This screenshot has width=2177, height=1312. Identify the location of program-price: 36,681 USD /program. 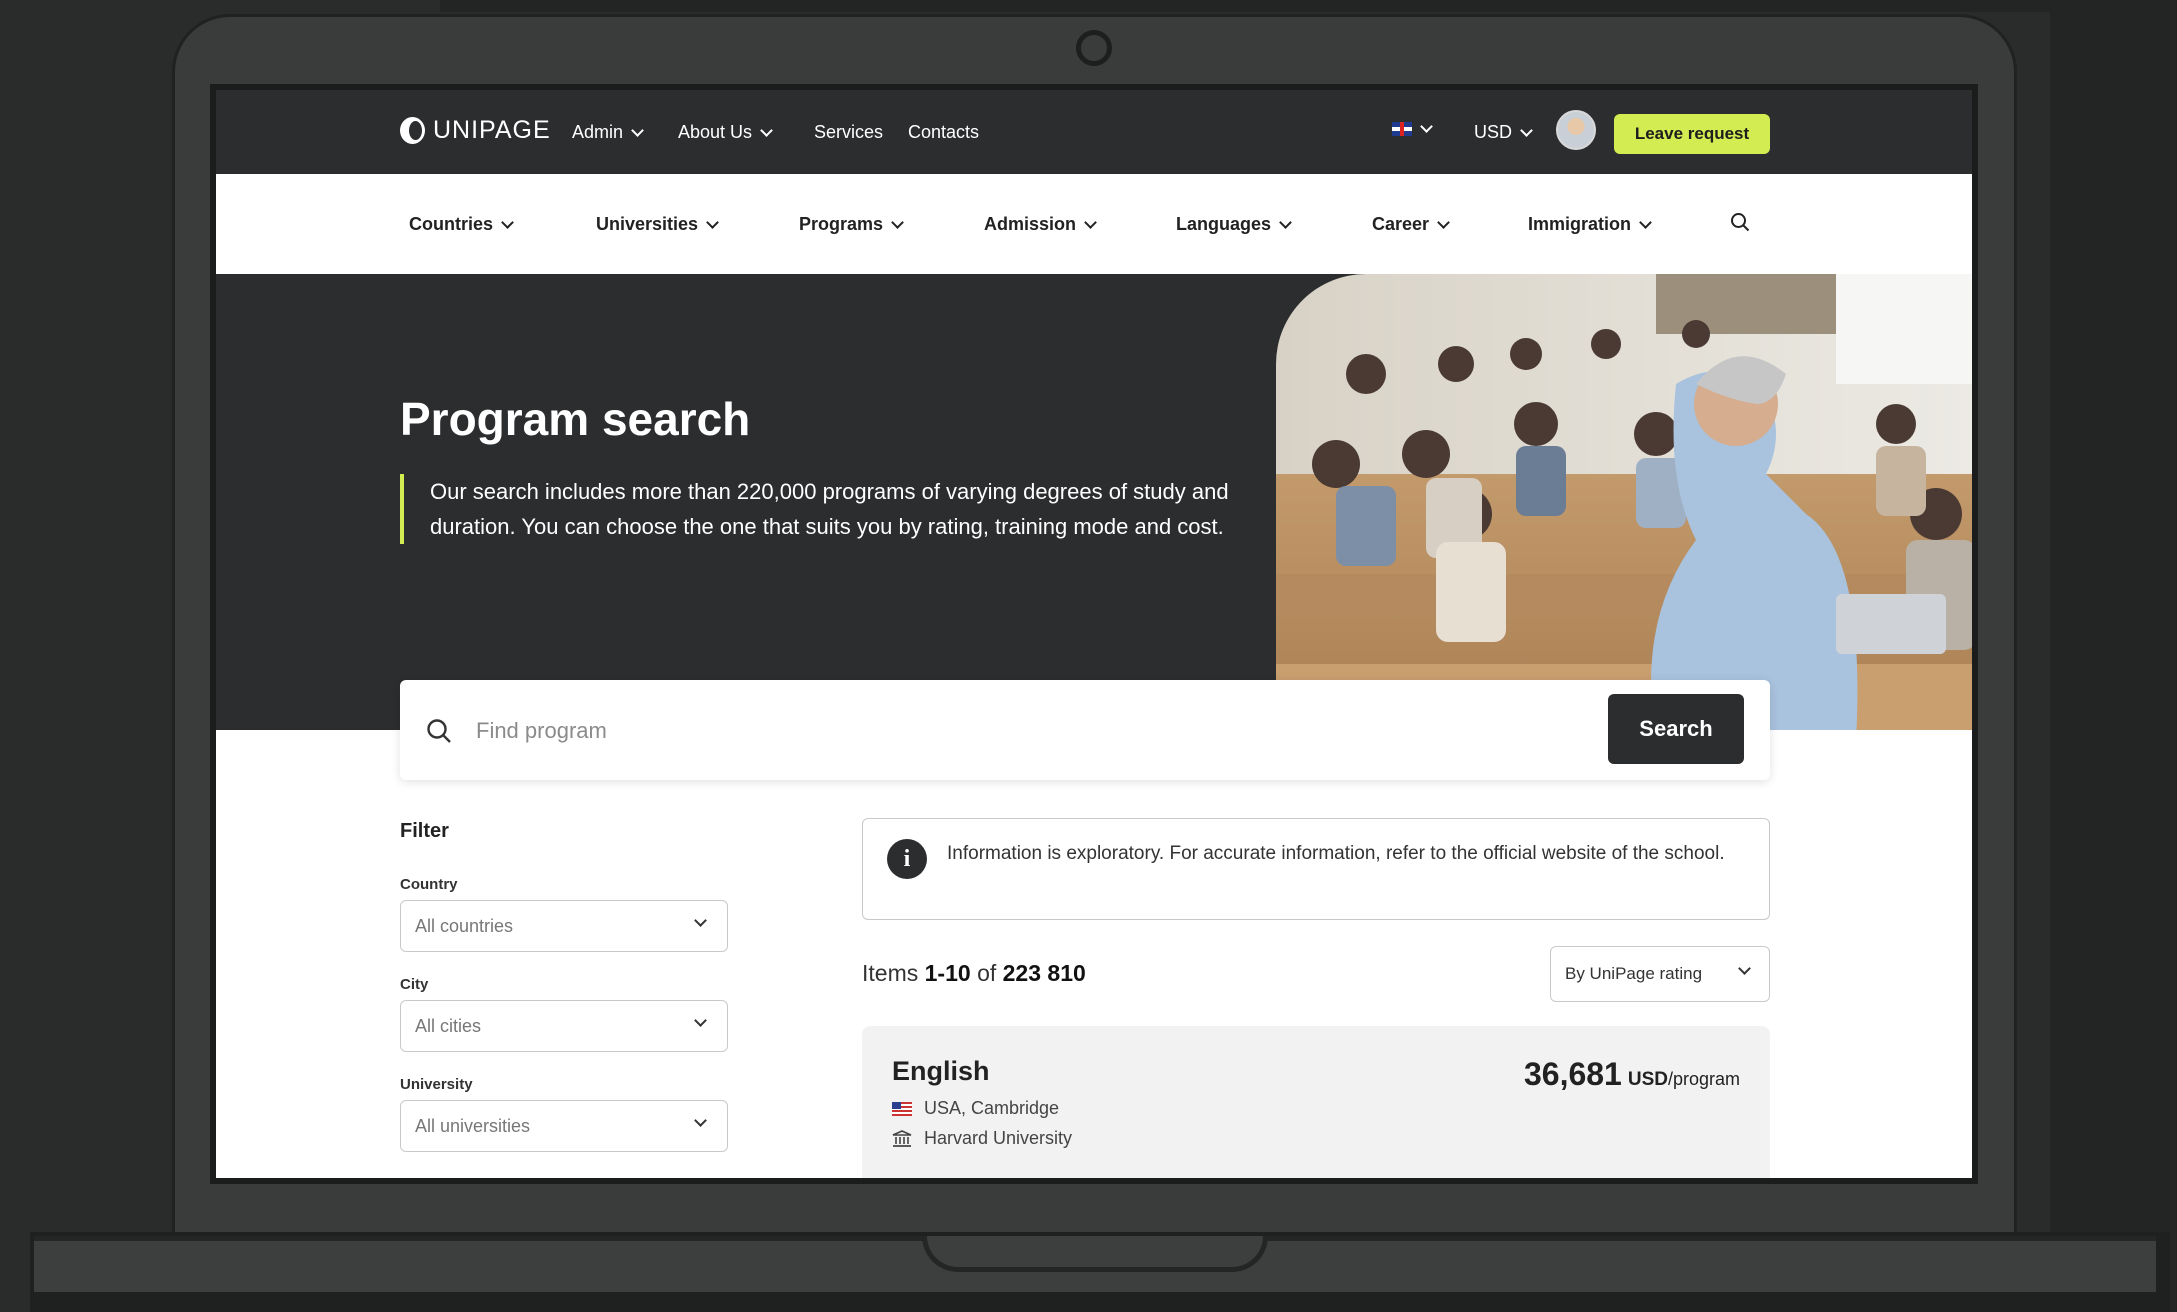
(1632, 1074).